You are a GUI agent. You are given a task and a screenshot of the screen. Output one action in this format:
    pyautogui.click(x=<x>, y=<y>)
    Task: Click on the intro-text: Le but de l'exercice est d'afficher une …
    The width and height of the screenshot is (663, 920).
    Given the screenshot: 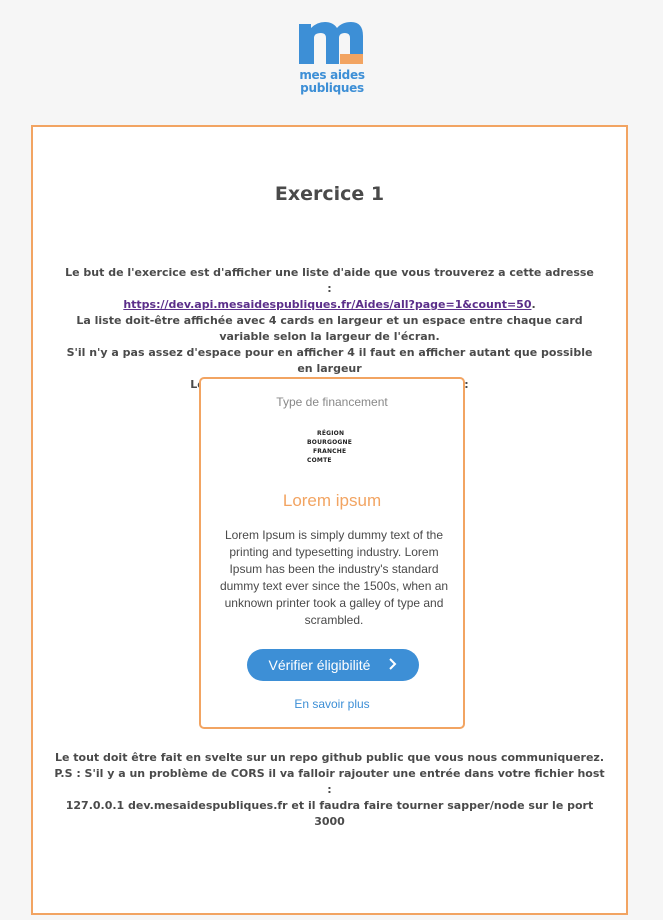 What is the action you would take?
    pyautogui.click(x=329, y=329)
    